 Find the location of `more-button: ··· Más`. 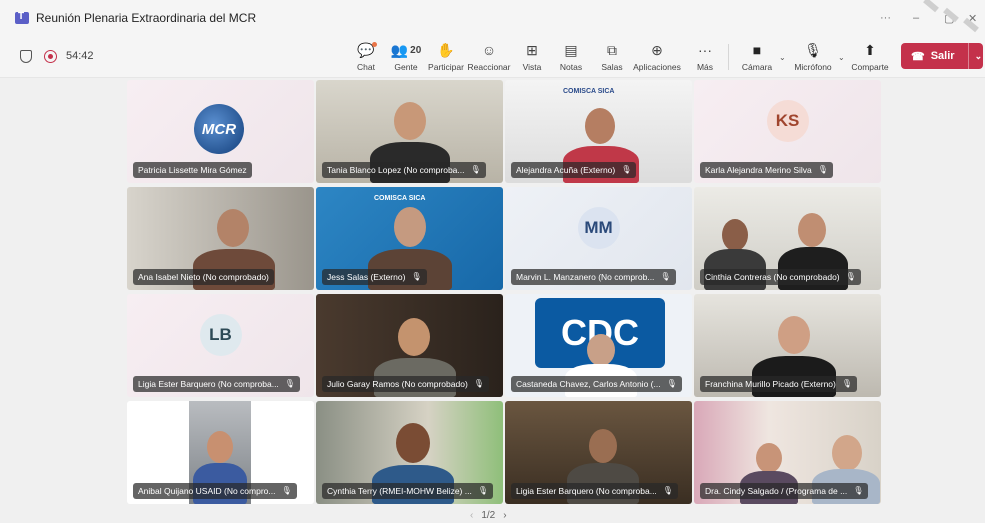

more-button: ··· Más is located at coordinates (705, 58).